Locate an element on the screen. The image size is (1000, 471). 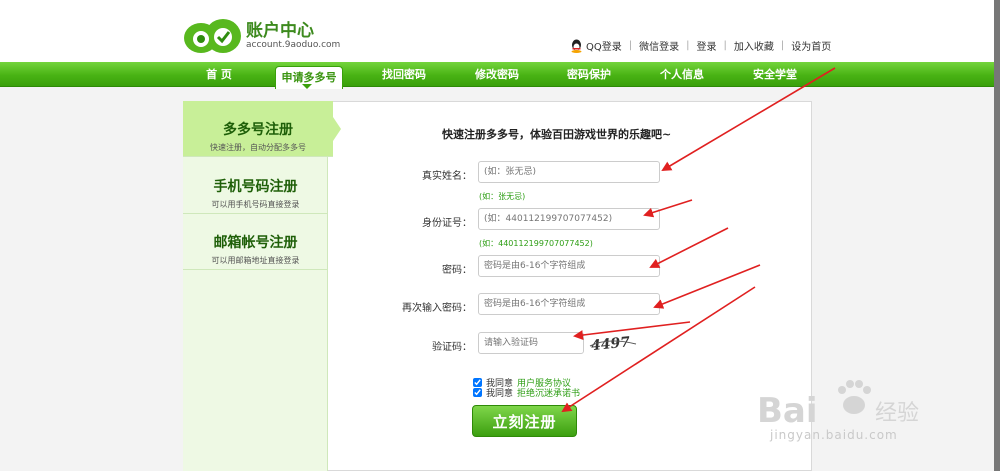
nav-change-password: 修改密码 is located at coordinates (497, 74).